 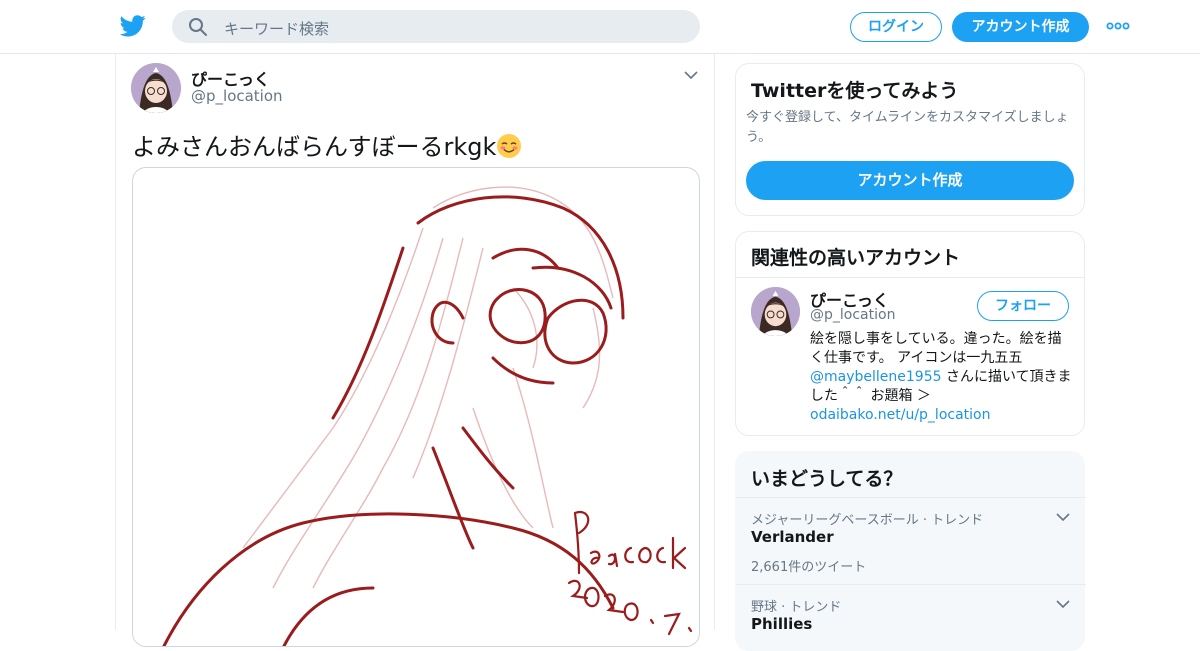 What do you see at coordinates (314, 147) in the screenshot?
I see `tweet-text-content: よみさんおんばらんすぼーるrkgk` at bounding box center [314, 147].